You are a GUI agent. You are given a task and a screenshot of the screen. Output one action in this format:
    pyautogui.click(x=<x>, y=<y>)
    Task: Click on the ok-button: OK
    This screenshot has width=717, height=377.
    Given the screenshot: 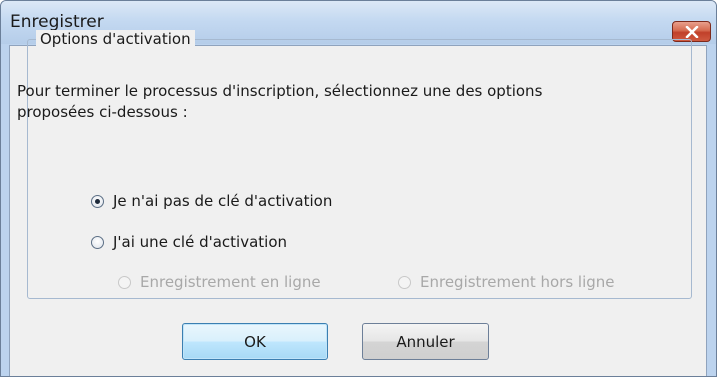 What is the action you would take?
    pyautogui.click(x=255, y=341)
    